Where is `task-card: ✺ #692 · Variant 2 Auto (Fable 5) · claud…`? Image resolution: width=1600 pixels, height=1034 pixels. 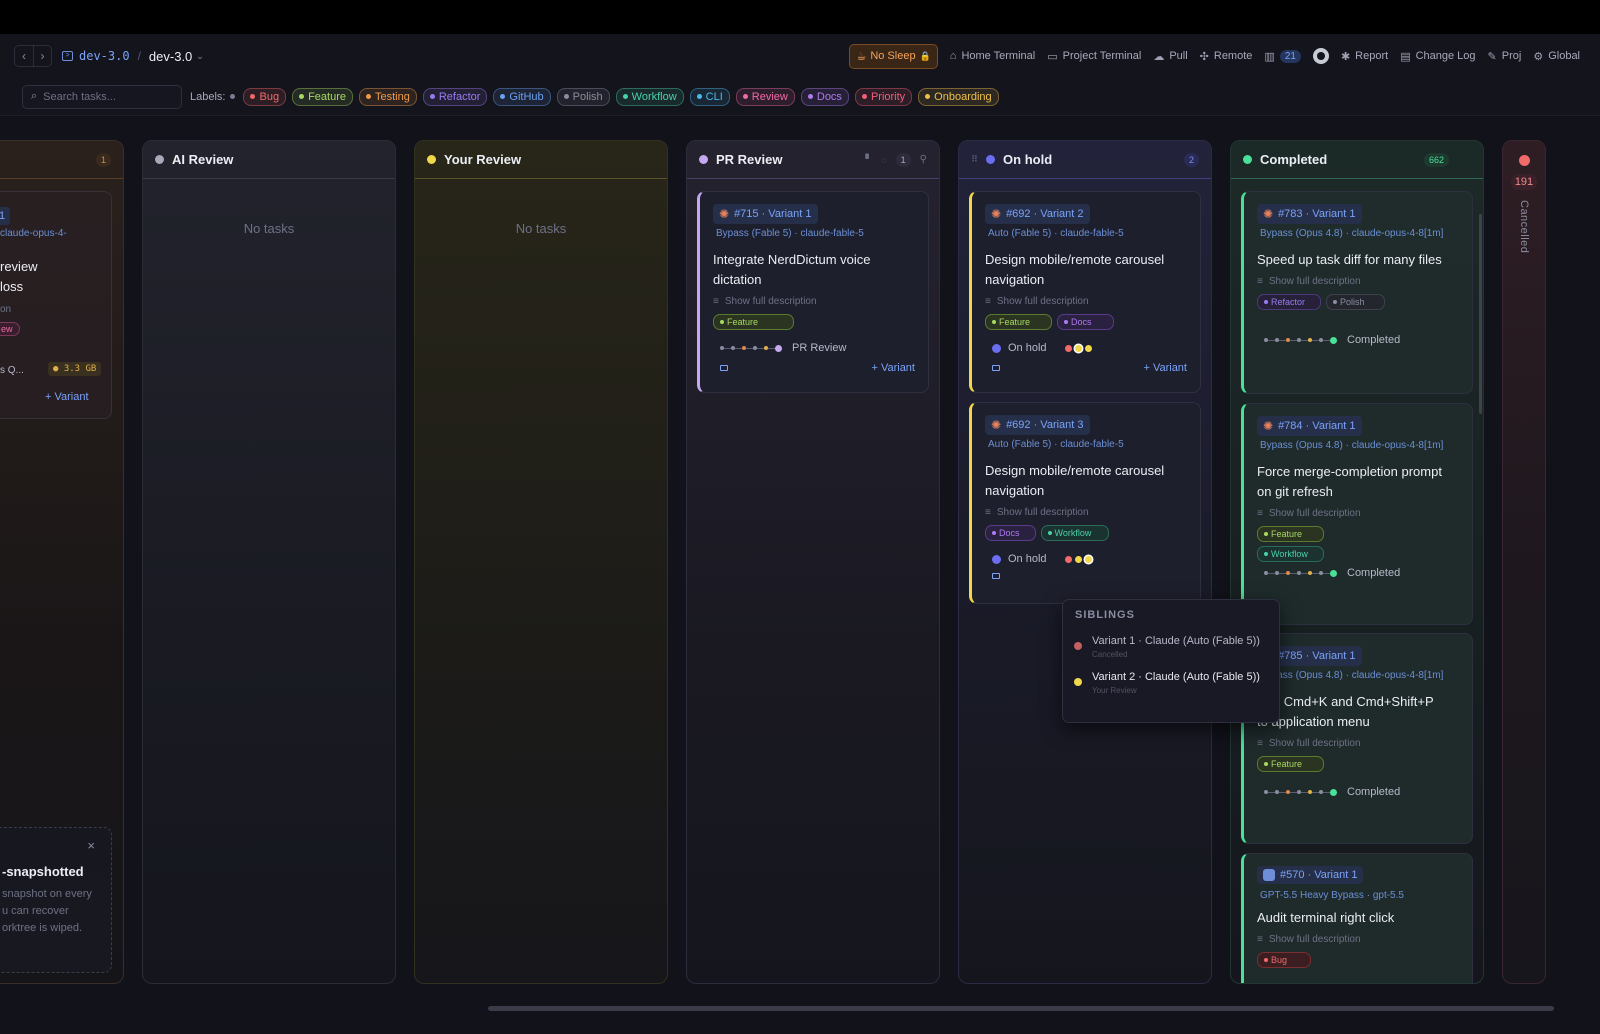
task-card: ✺ #692 · Variant 2 Auto (Fable 5) · claud… is located at coordinates (1085, 292).